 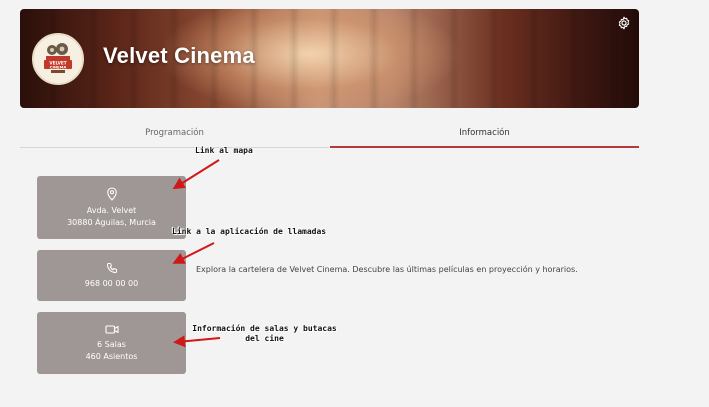 I want to click on annotation-rooms-info: Información de salas y butacas del cine, so click(x=264, y=334).